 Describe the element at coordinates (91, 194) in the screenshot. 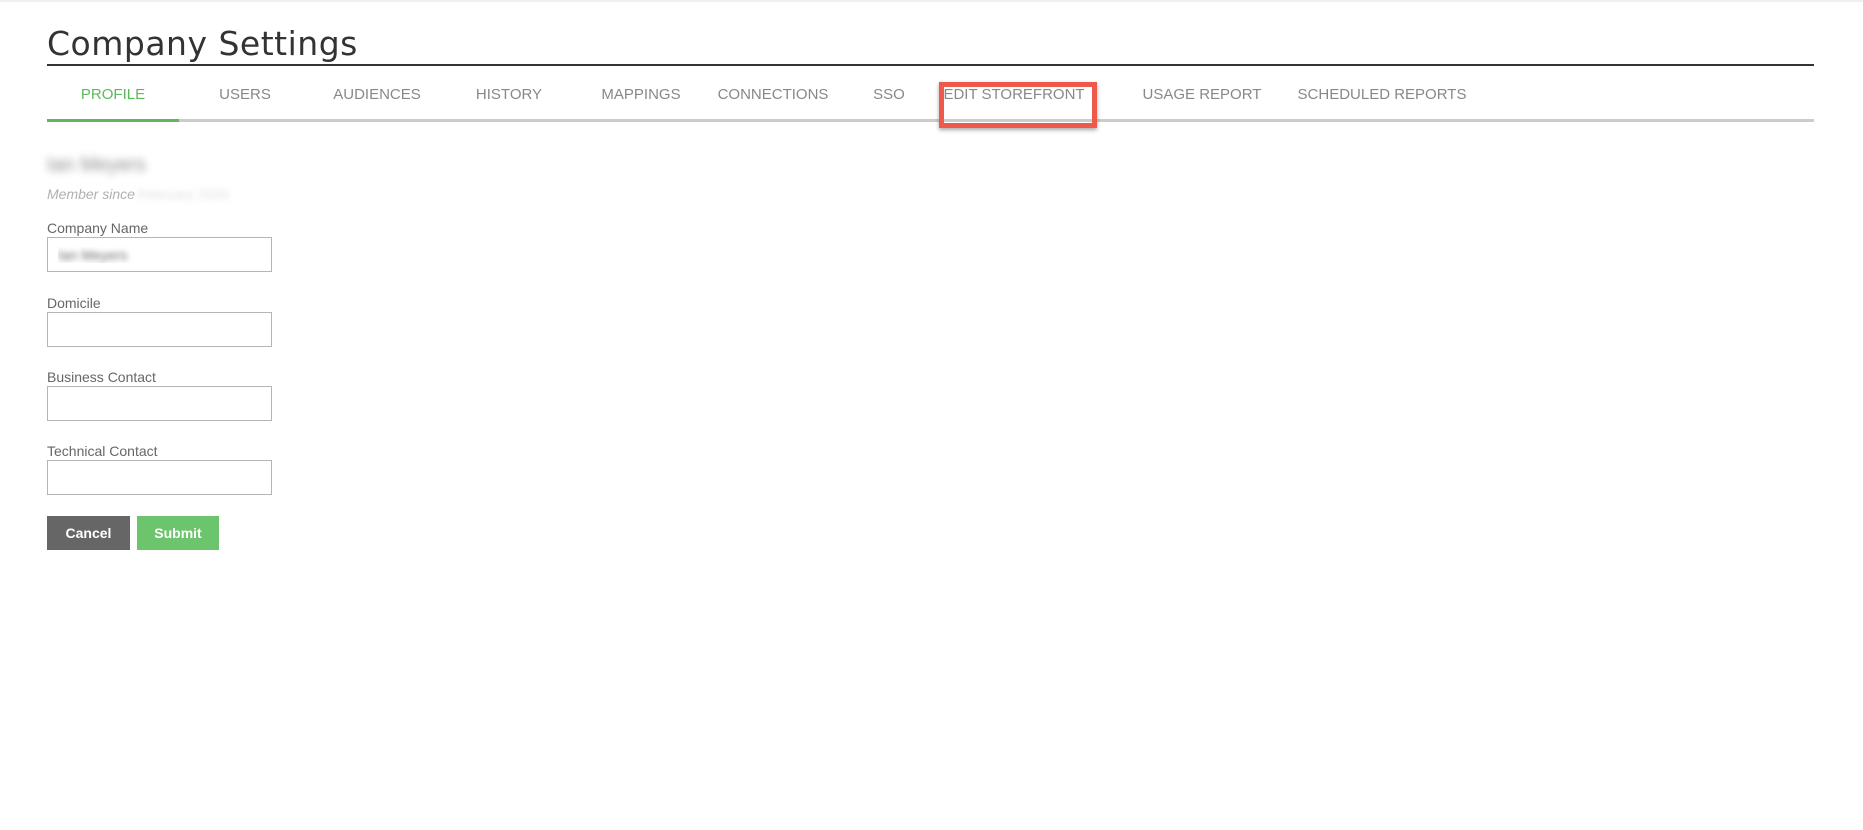

I see `member-since-label: Member since` at that location.